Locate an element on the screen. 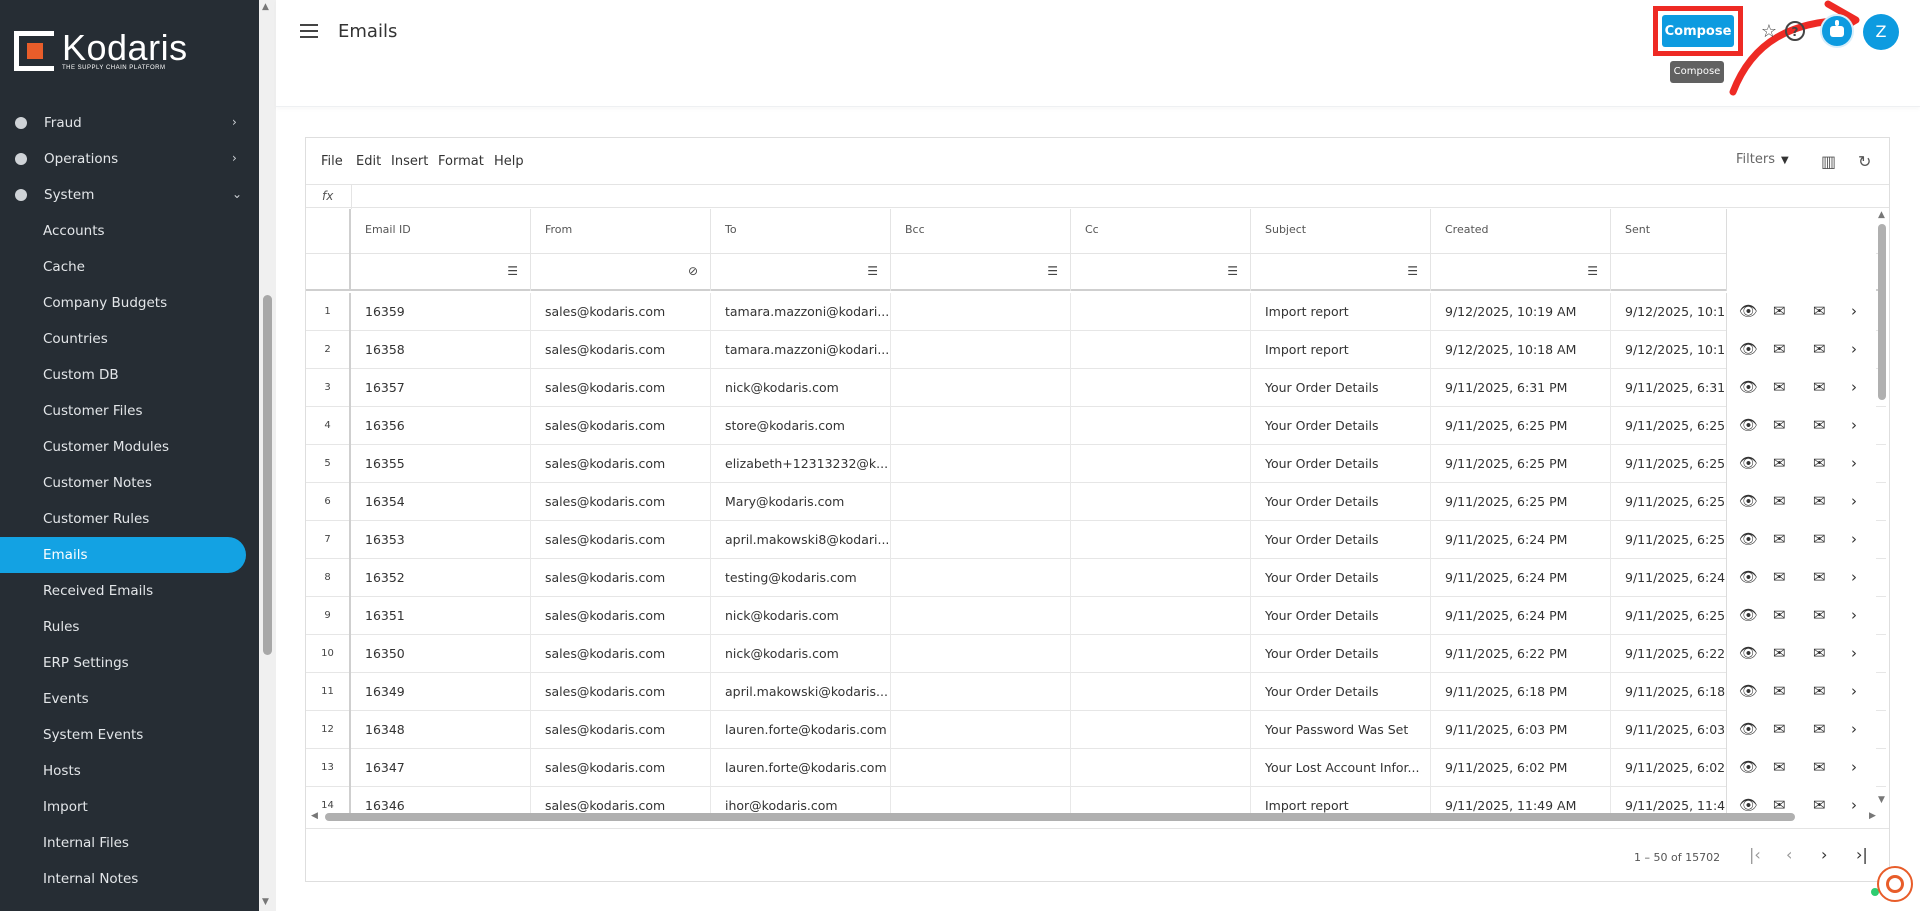  chat-support-icon is located at coordinates (1895, 884).